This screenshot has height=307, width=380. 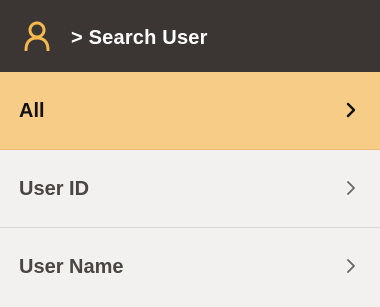 What do you see at coordinates (54, 189) in the screenshot?
I see `menu-item-label: User ID` at bounding box center [54, 189].